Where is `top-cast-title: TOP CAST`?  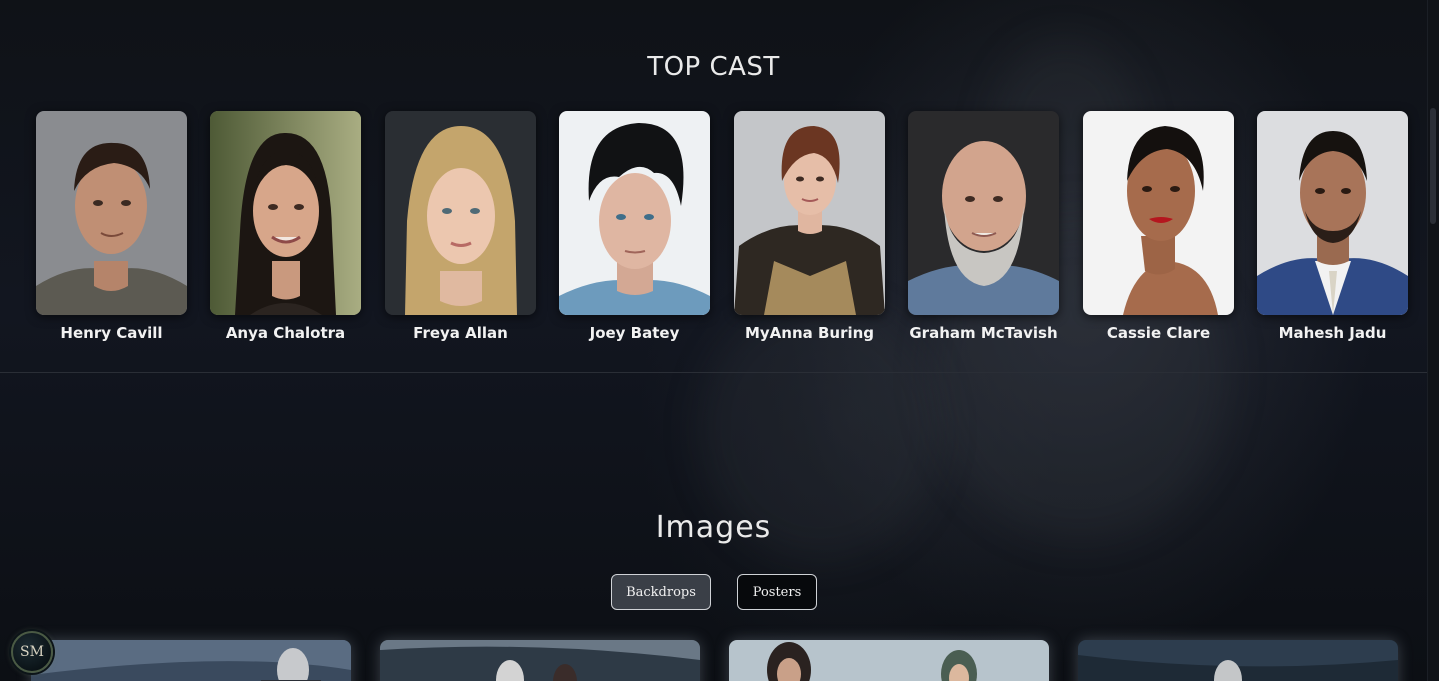 top-cast-title: TOP CAST is located at coordinates (713, 67).